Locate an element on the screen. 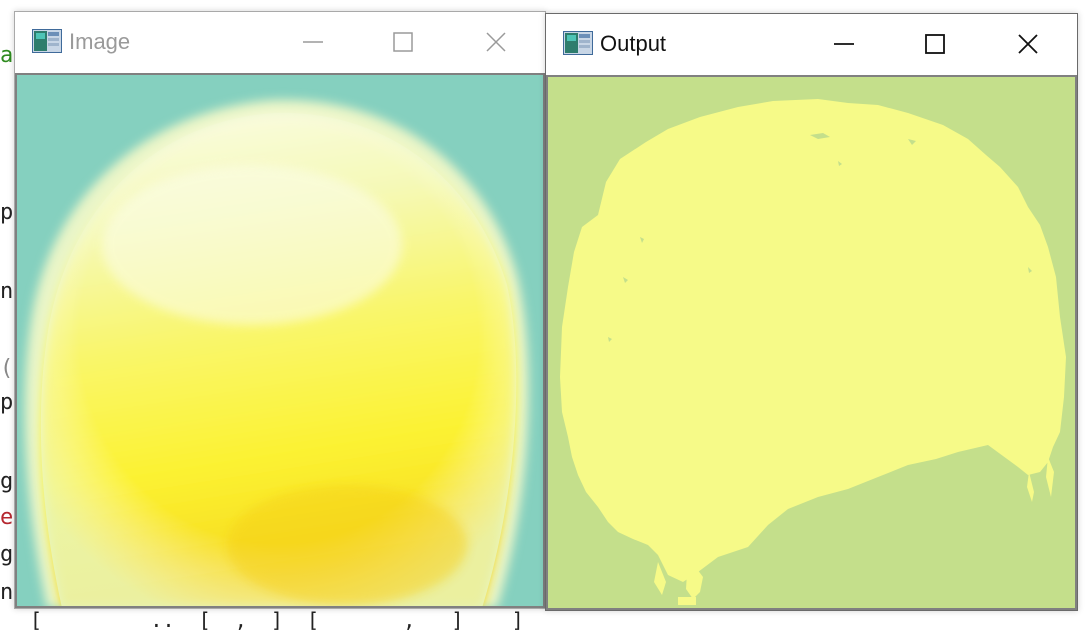 This screenshot has height=632, width=1091. title-bar: Image is located at coordinates (280, 42).